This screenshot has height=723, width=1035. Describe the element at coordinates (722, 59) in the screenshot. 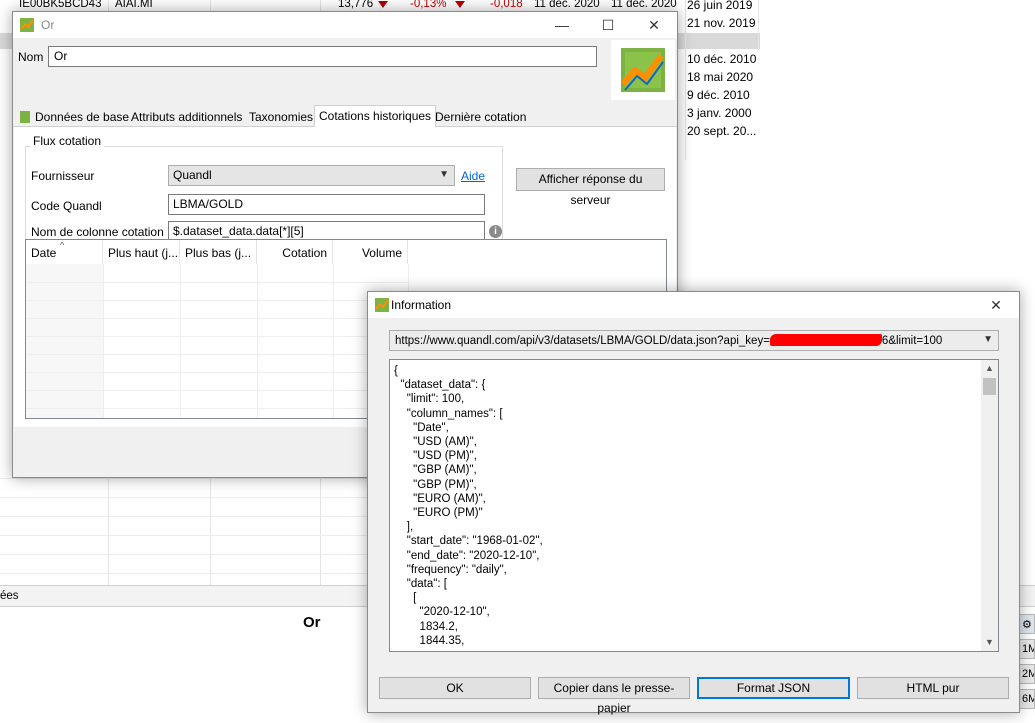

I see `list-item: 10 déc. 2010` at that location.